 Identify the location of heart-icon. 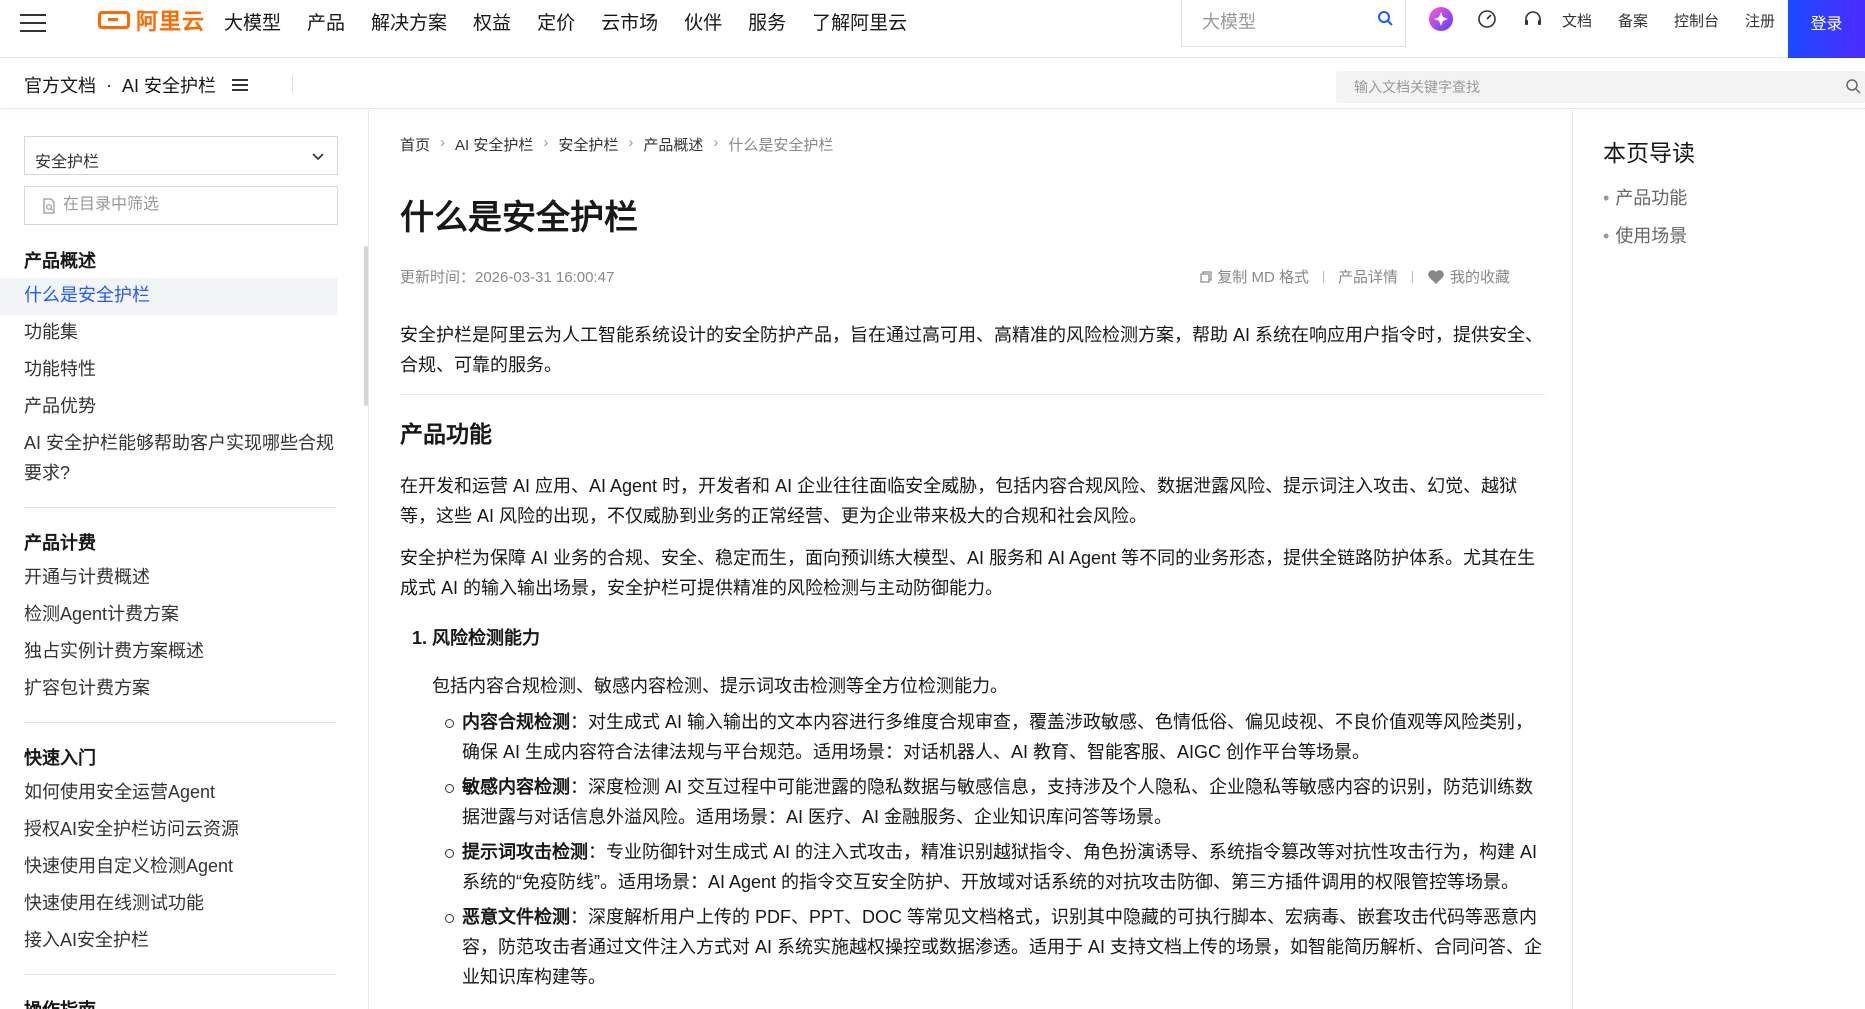
(1436, 276).